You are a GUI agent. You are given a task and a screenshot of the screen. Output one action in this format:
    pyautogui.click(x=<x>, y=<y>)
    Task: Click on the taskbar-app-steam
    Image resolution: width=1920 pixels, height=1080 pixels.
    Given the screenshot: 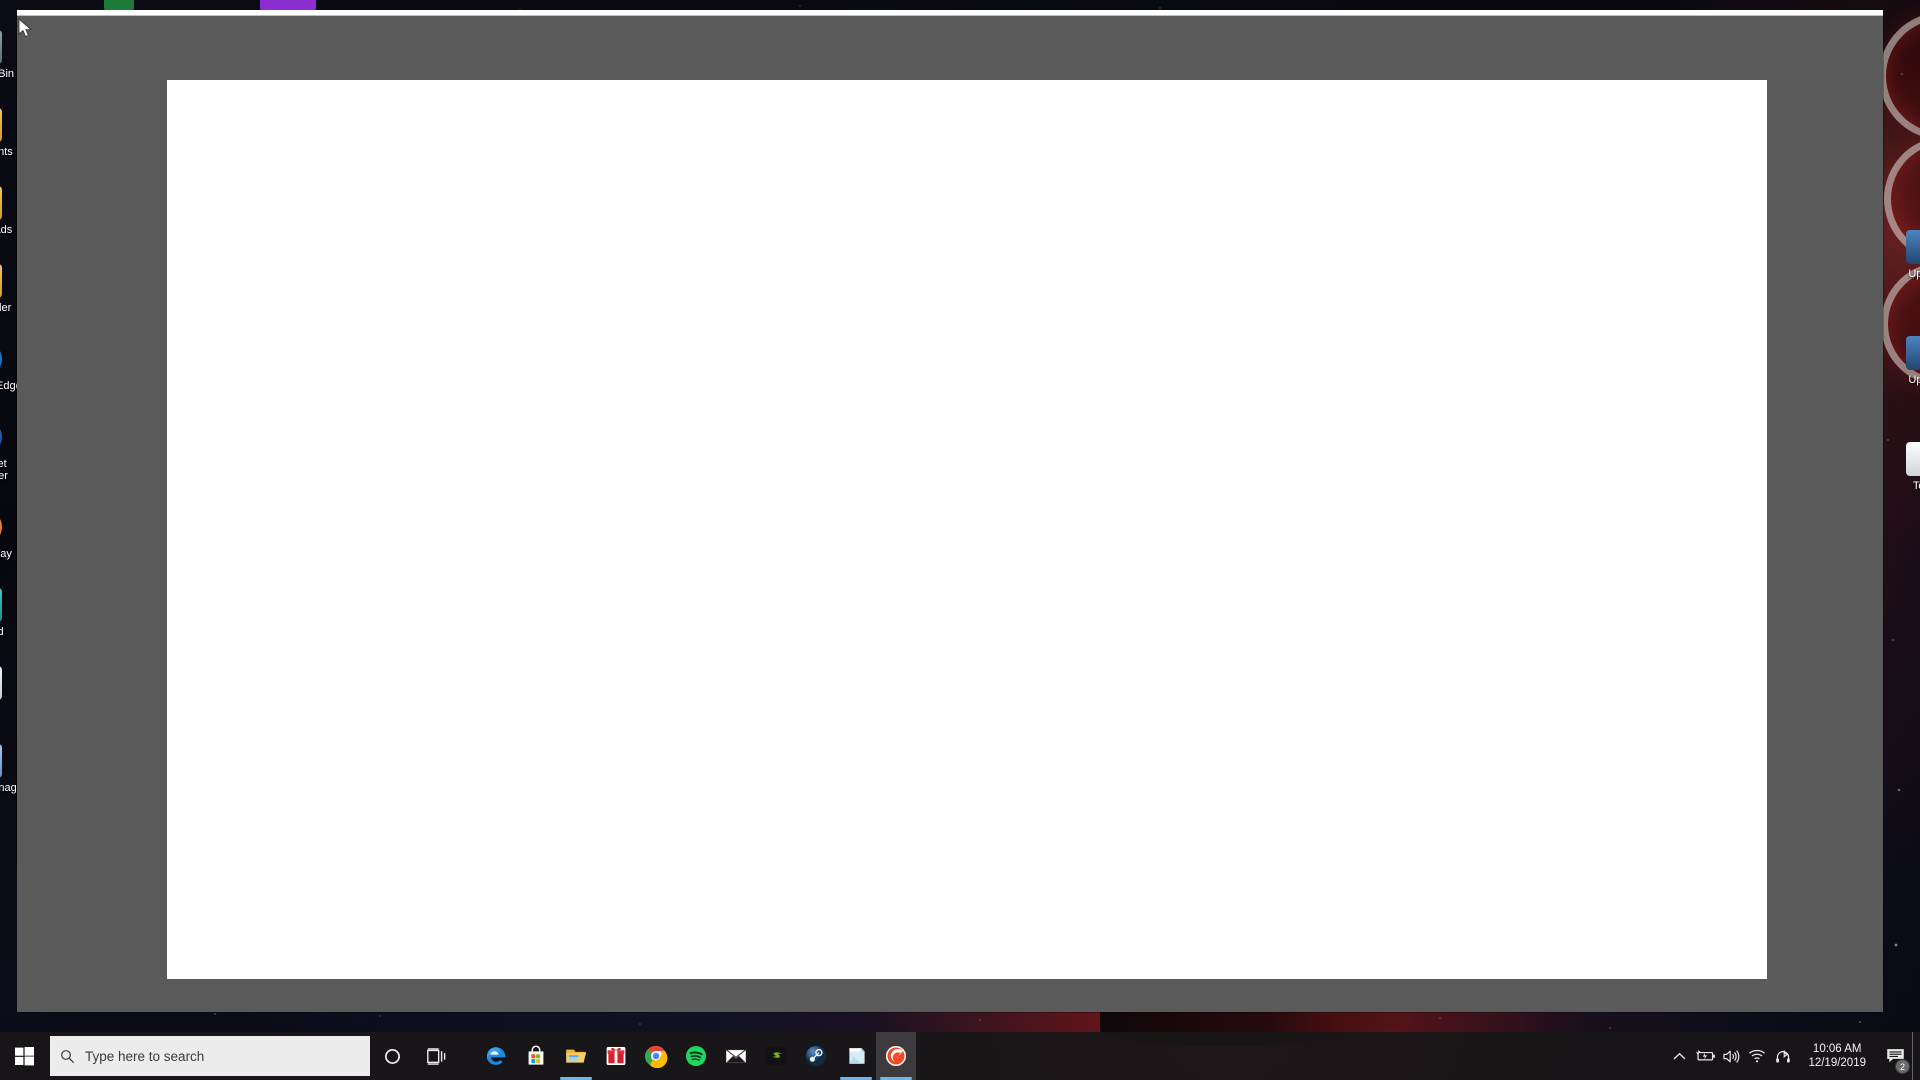 What is the action you would take?
    pyautogui.click(x=816, y=1056)
    